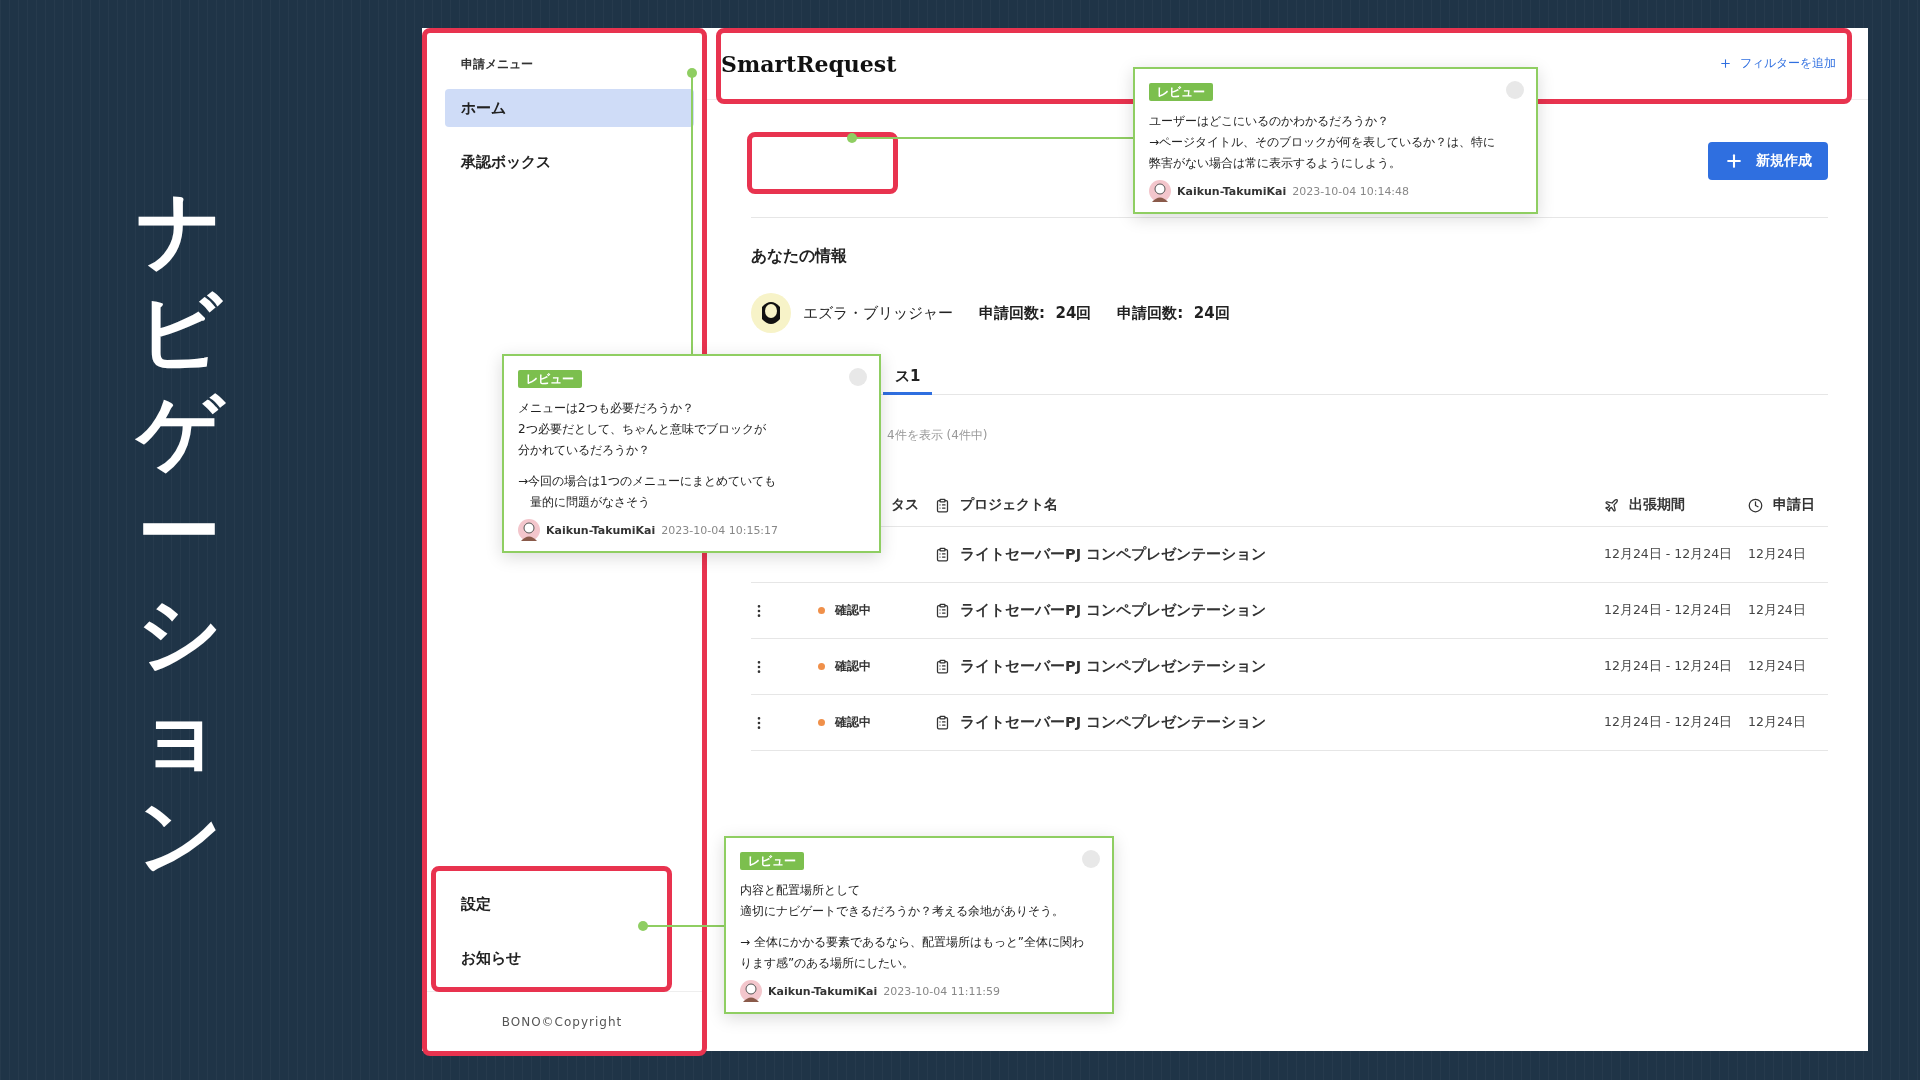 Image resolution: width=1920 pixels, height=1080 pixels. Describe the element at coordinates (569, 162) in the screenshot. I see `sidebar-item: 承認ボックス` at that location.